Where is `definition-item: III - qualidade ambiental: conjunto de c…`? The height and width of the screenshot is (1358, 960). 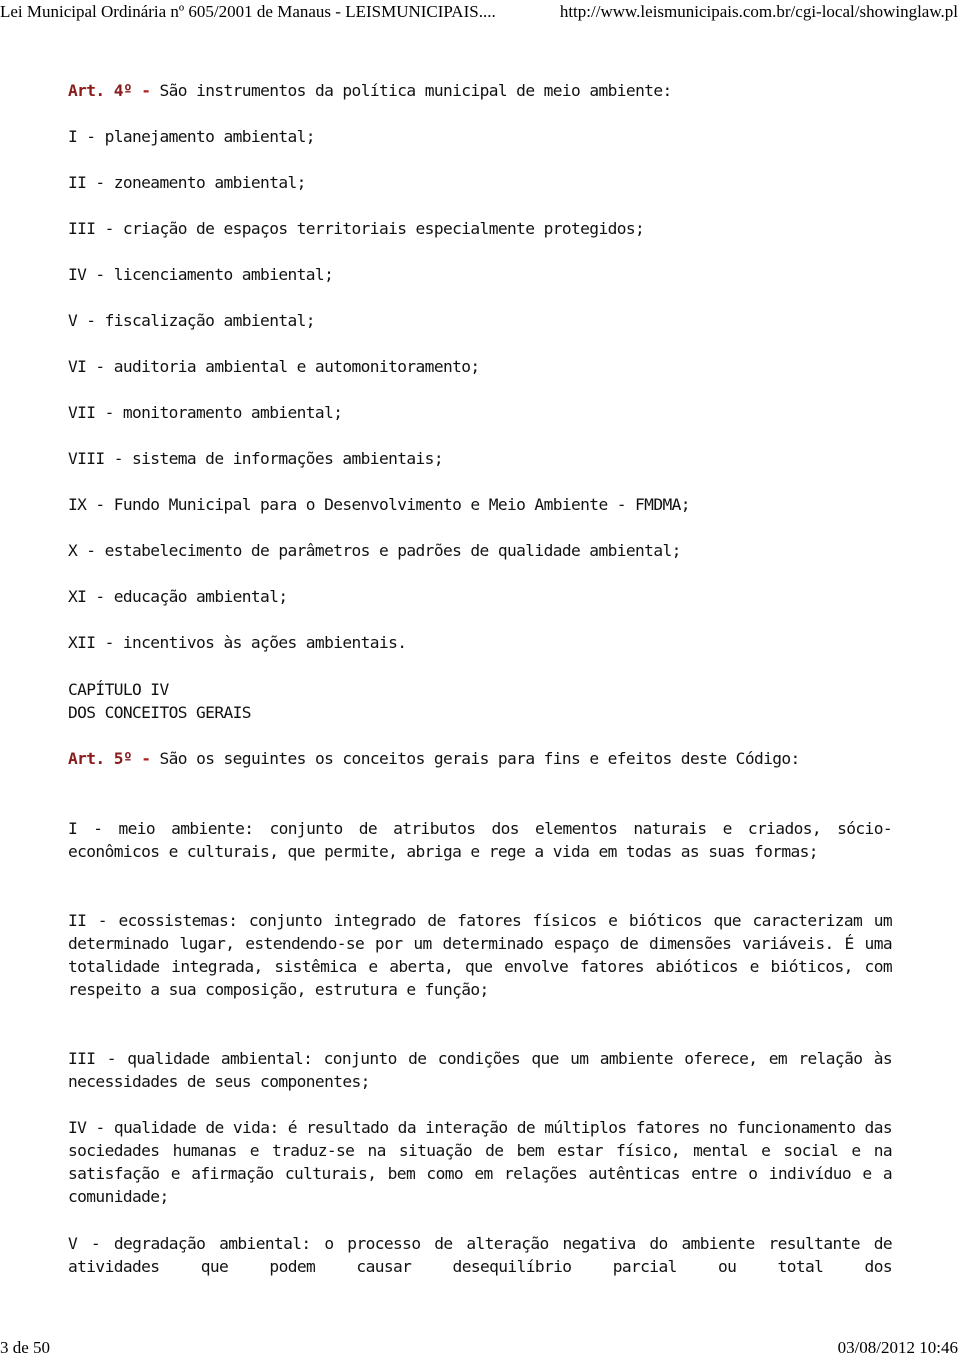 definition-item: III - qualidade ambiental: conjunto de c… is located at coordinates (480, 1070).